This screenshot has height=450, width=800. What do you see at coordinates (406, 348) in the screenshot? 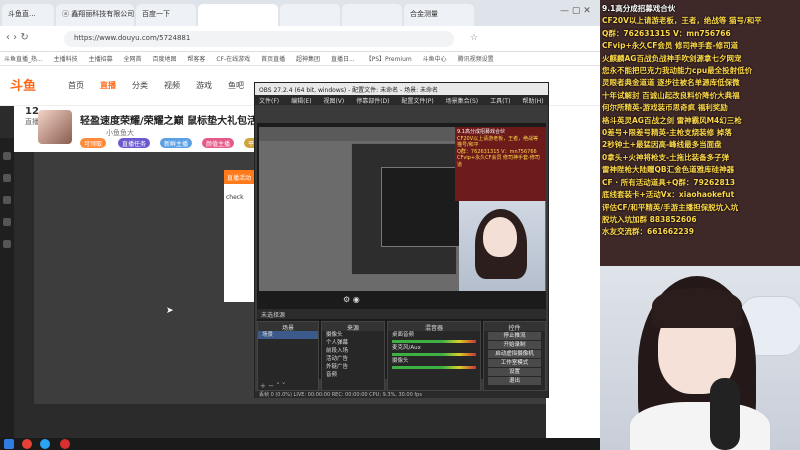
I see `mixer-channel: 麦克风/Aux` at bounding box center [406, 348].